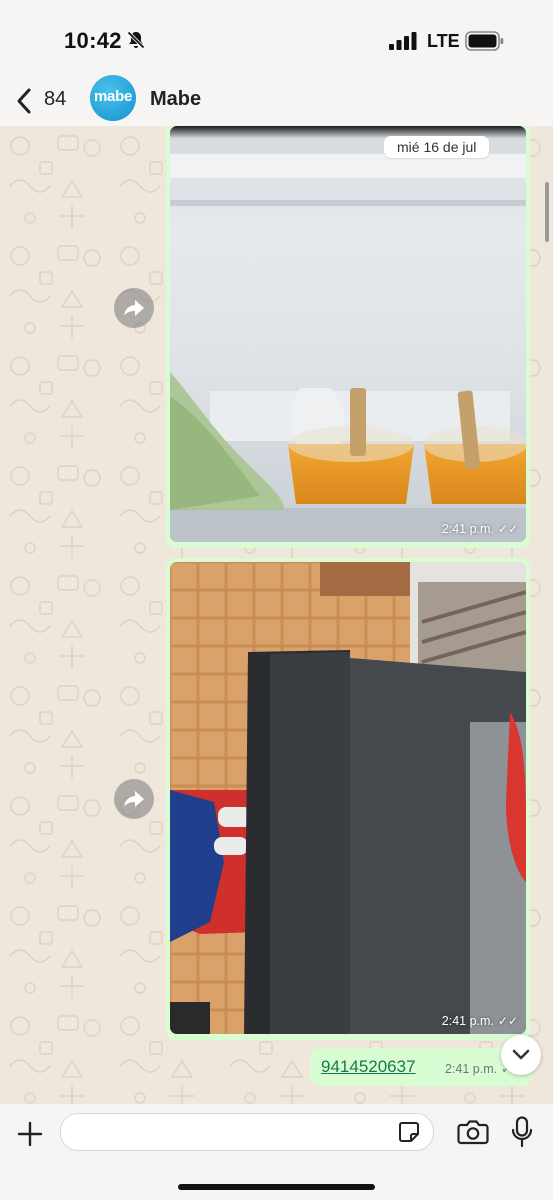 The height and width of the screenshot is (1200, 553). What do you see at coordinates (55, 99) in the screenshot?
I see `back-unread-count: 84` at bounding box center [55, 99].